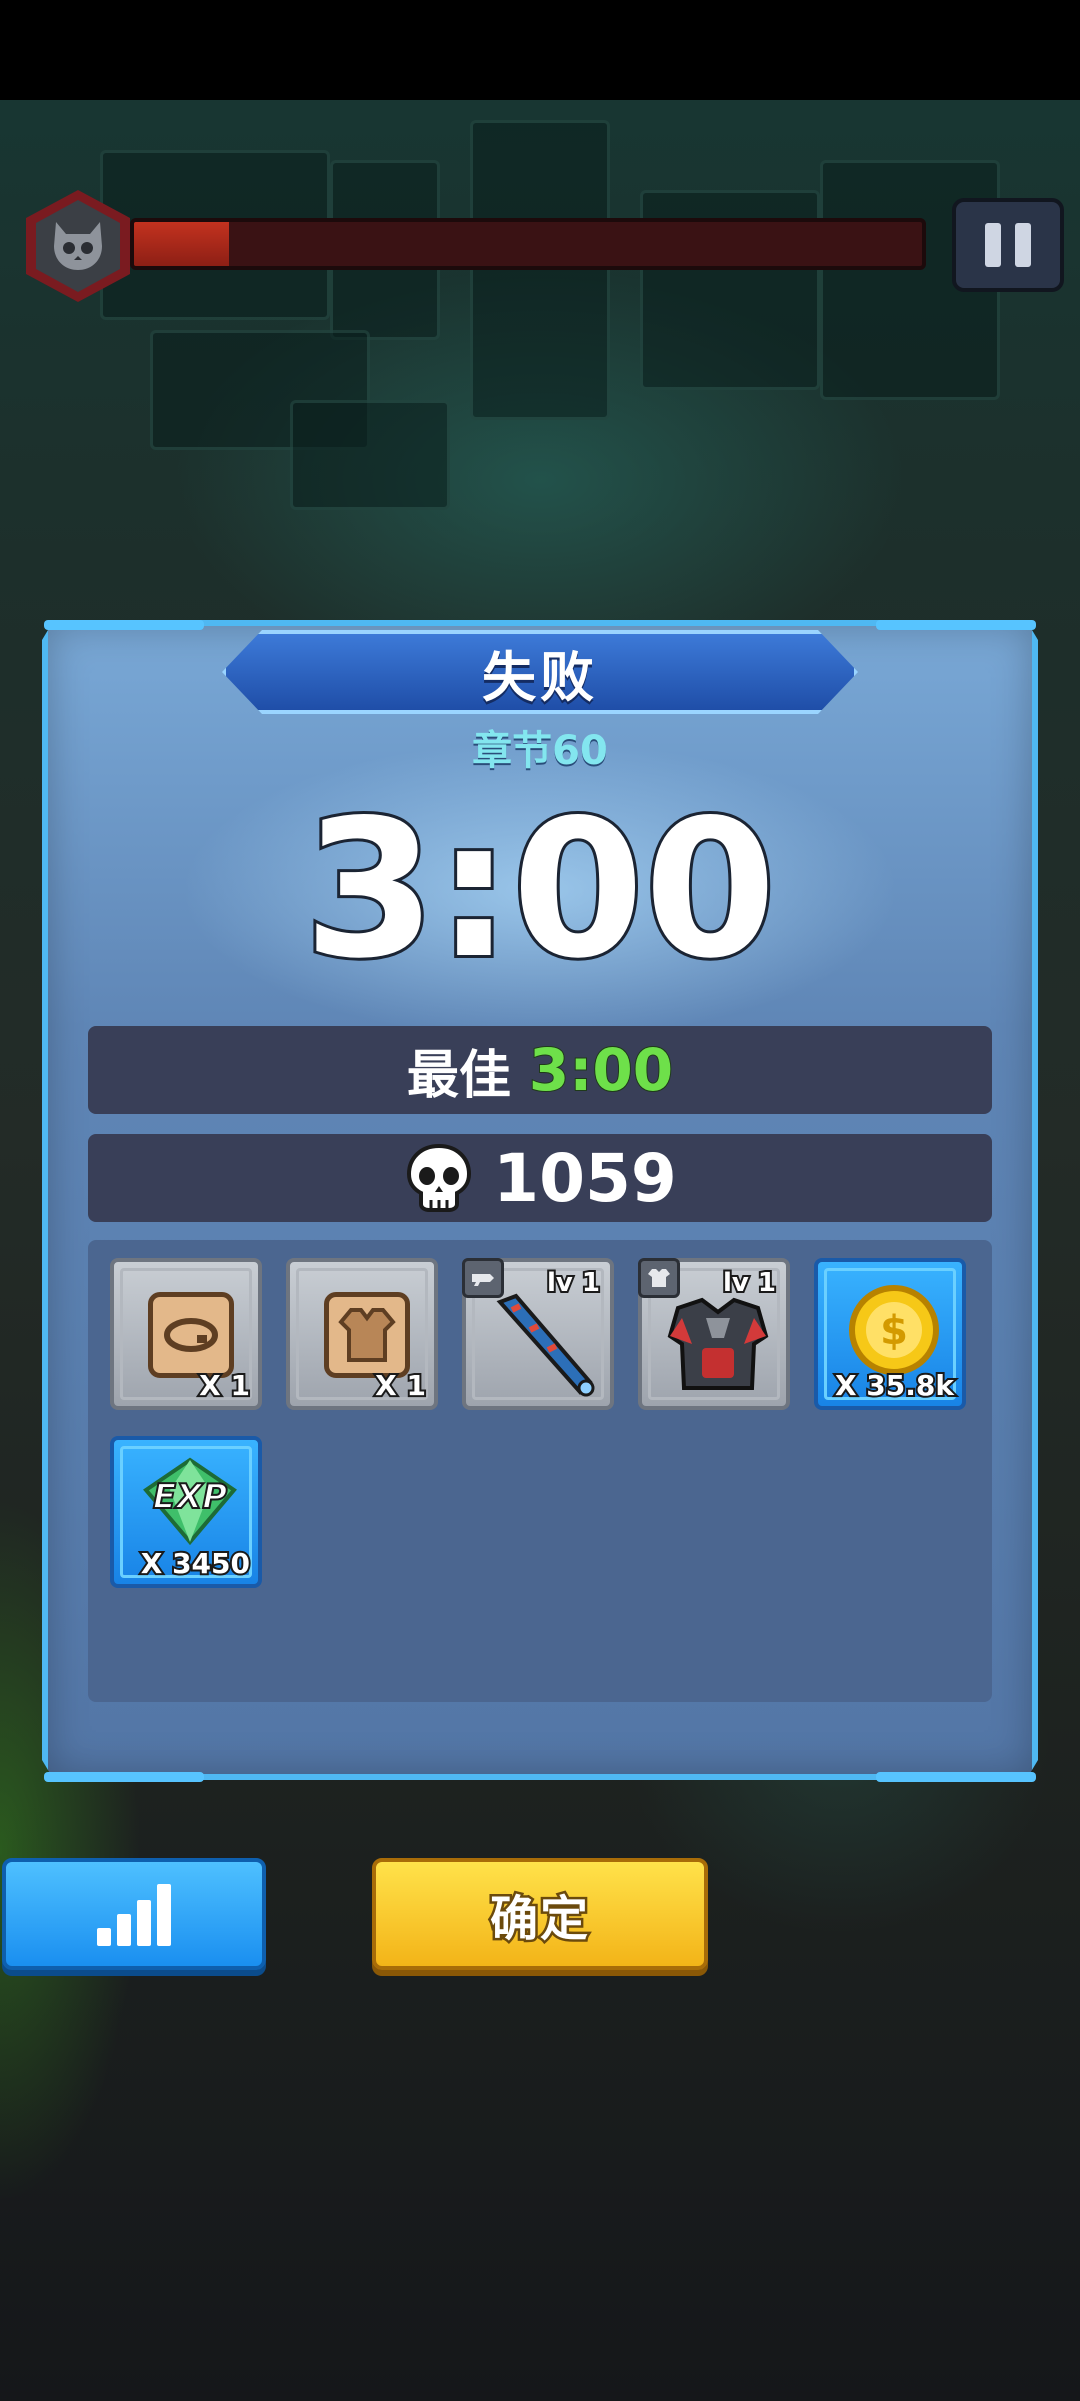 This screenshot has width=1080, height=2401. Describe the element at coordinates (545, 1345) in the screenshot. I see `baseball-bat-icon` at that location.